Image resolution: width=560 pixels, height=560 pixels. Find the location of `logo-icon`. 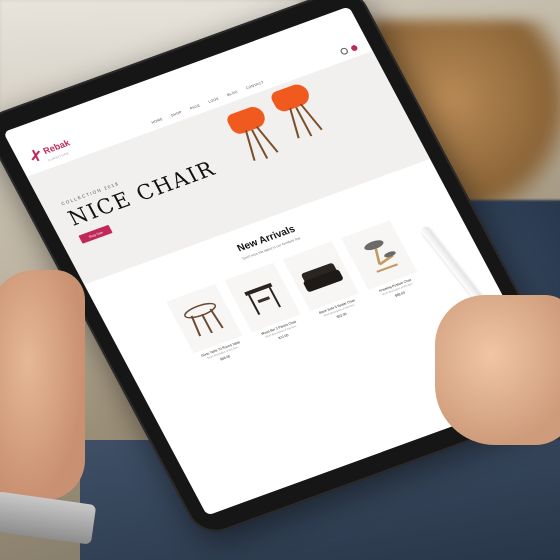

logo-icon is located at coordinates (35, 155).